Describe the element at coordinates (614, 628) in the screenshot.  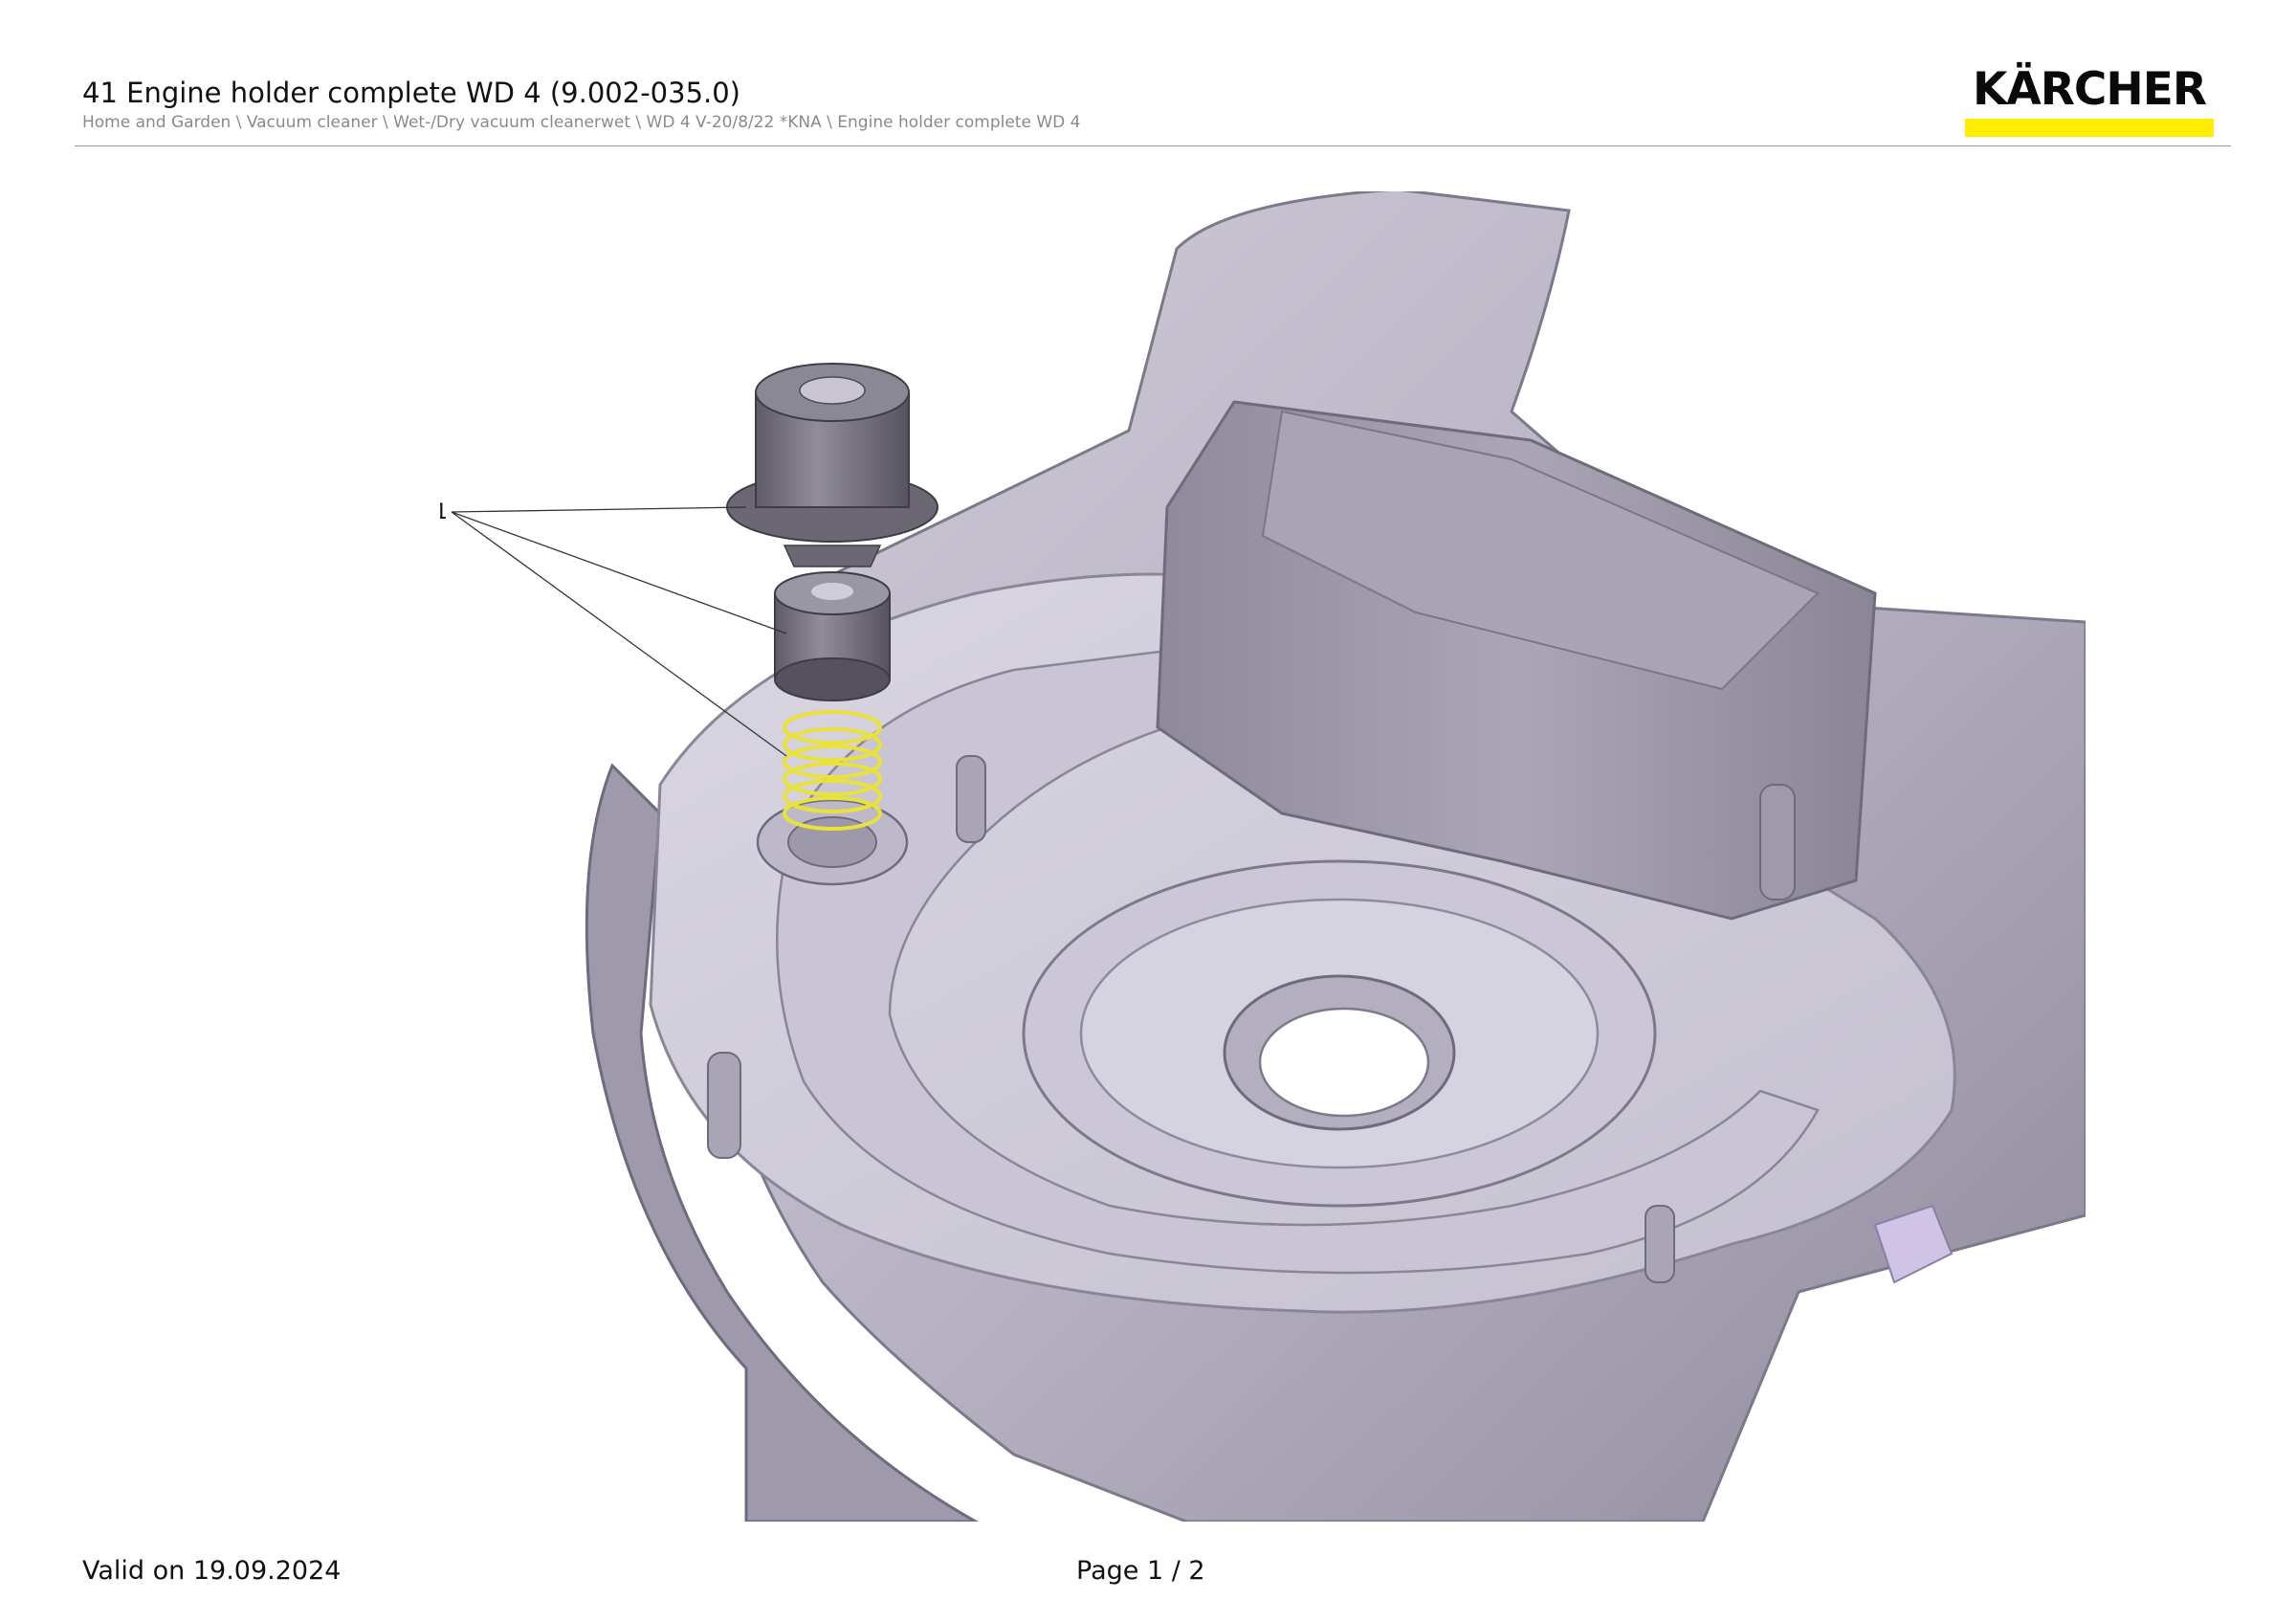
I see `callout-1: 1` at that location.